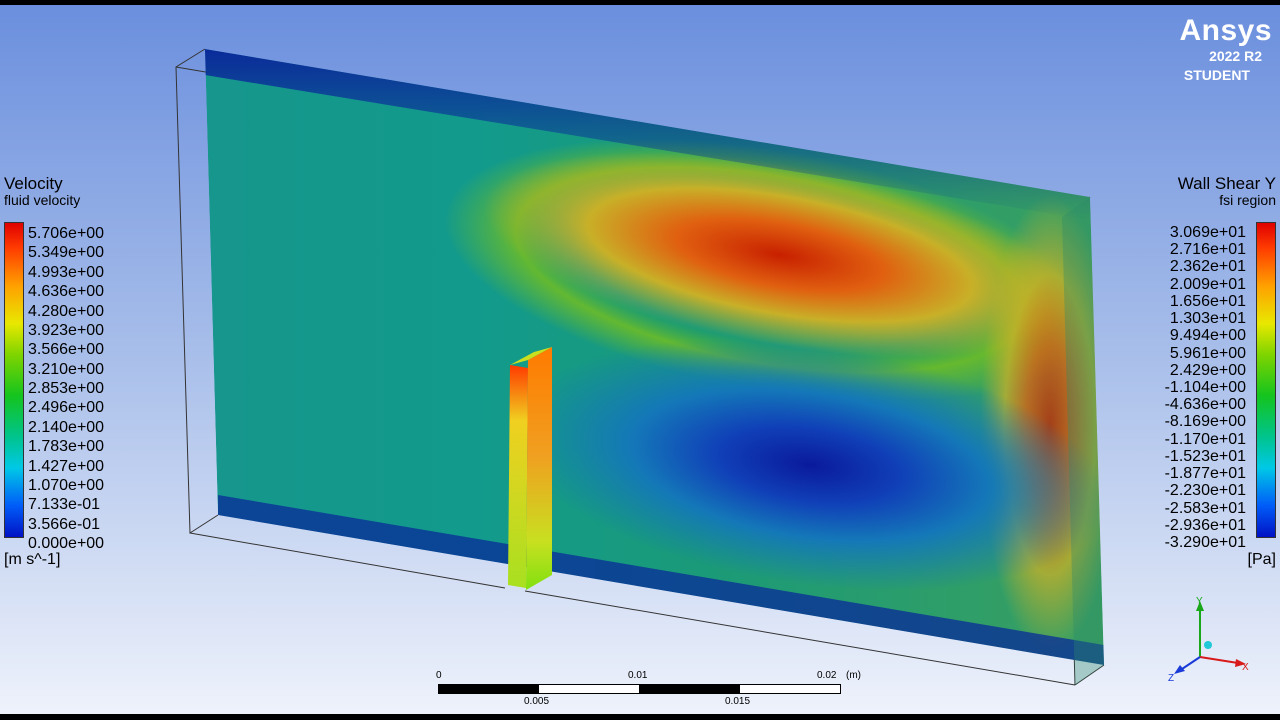 This screenshot has width=1280, height=725. What do you see at coordinates (1205, 491) in the screenshot?
I see `legend-value: -2.230e+01` at bounding box center [1205, 491].